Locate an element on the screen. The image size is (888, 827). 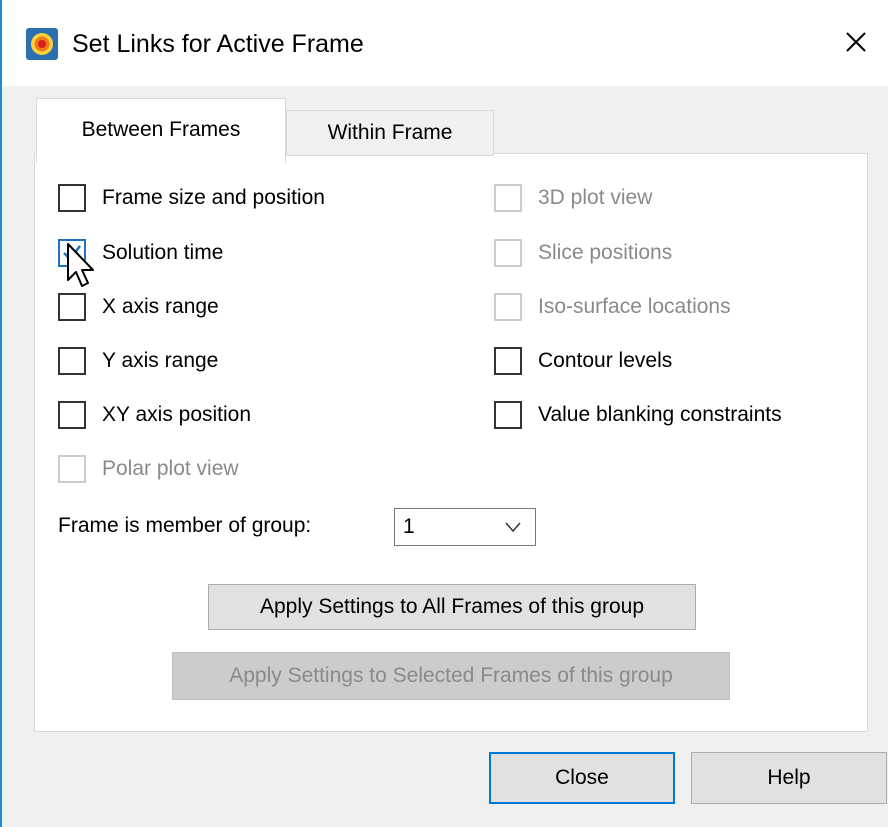
close-icon is located at coordinates (856, 42).